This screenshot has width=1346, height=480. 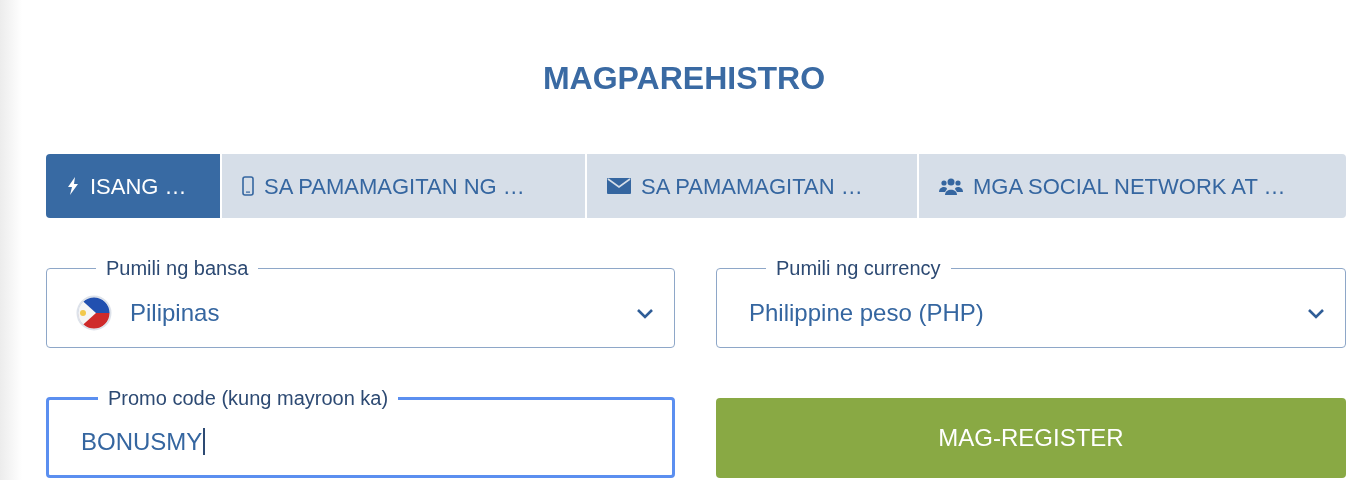 I want to click on envelope-icon, so click(x=619, y=186).